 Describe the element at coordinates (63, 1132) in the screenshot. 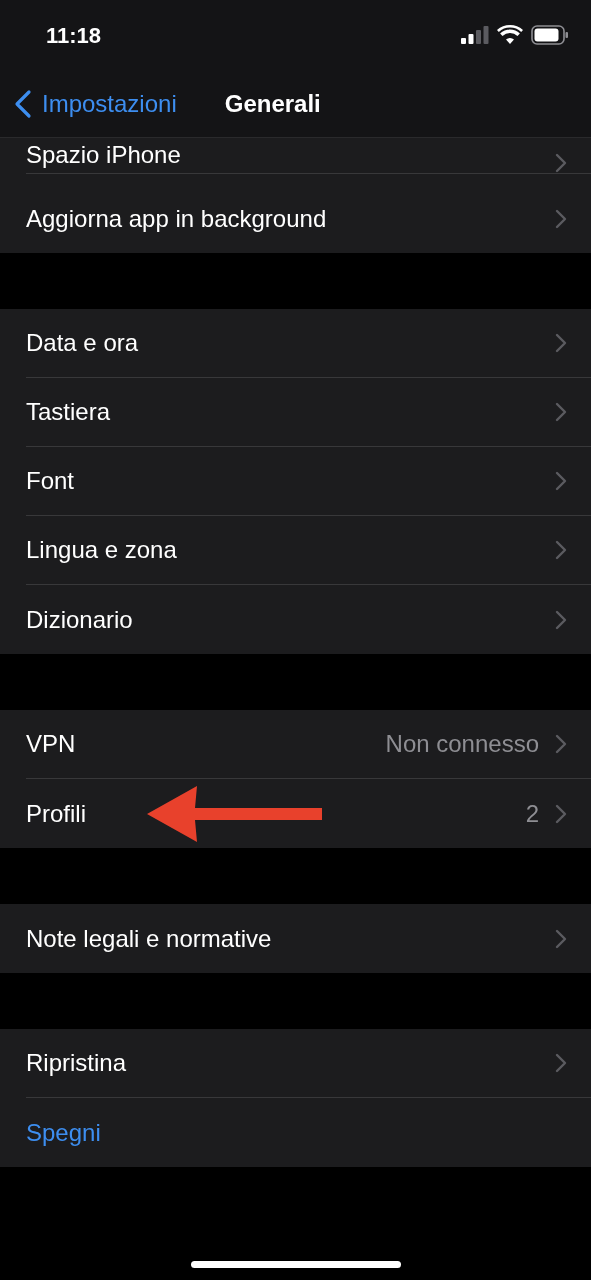

I see `power-off-link: Spegni` at that location.